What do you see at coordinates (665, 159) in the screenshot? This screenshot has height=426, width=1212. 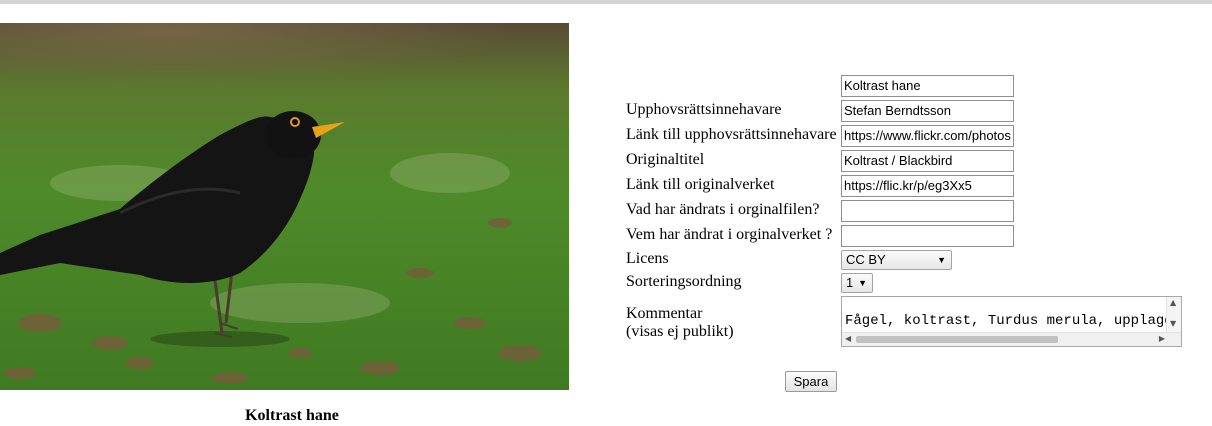 I see `original-title-label: Originaltitel` at bounding box center [665, 159].